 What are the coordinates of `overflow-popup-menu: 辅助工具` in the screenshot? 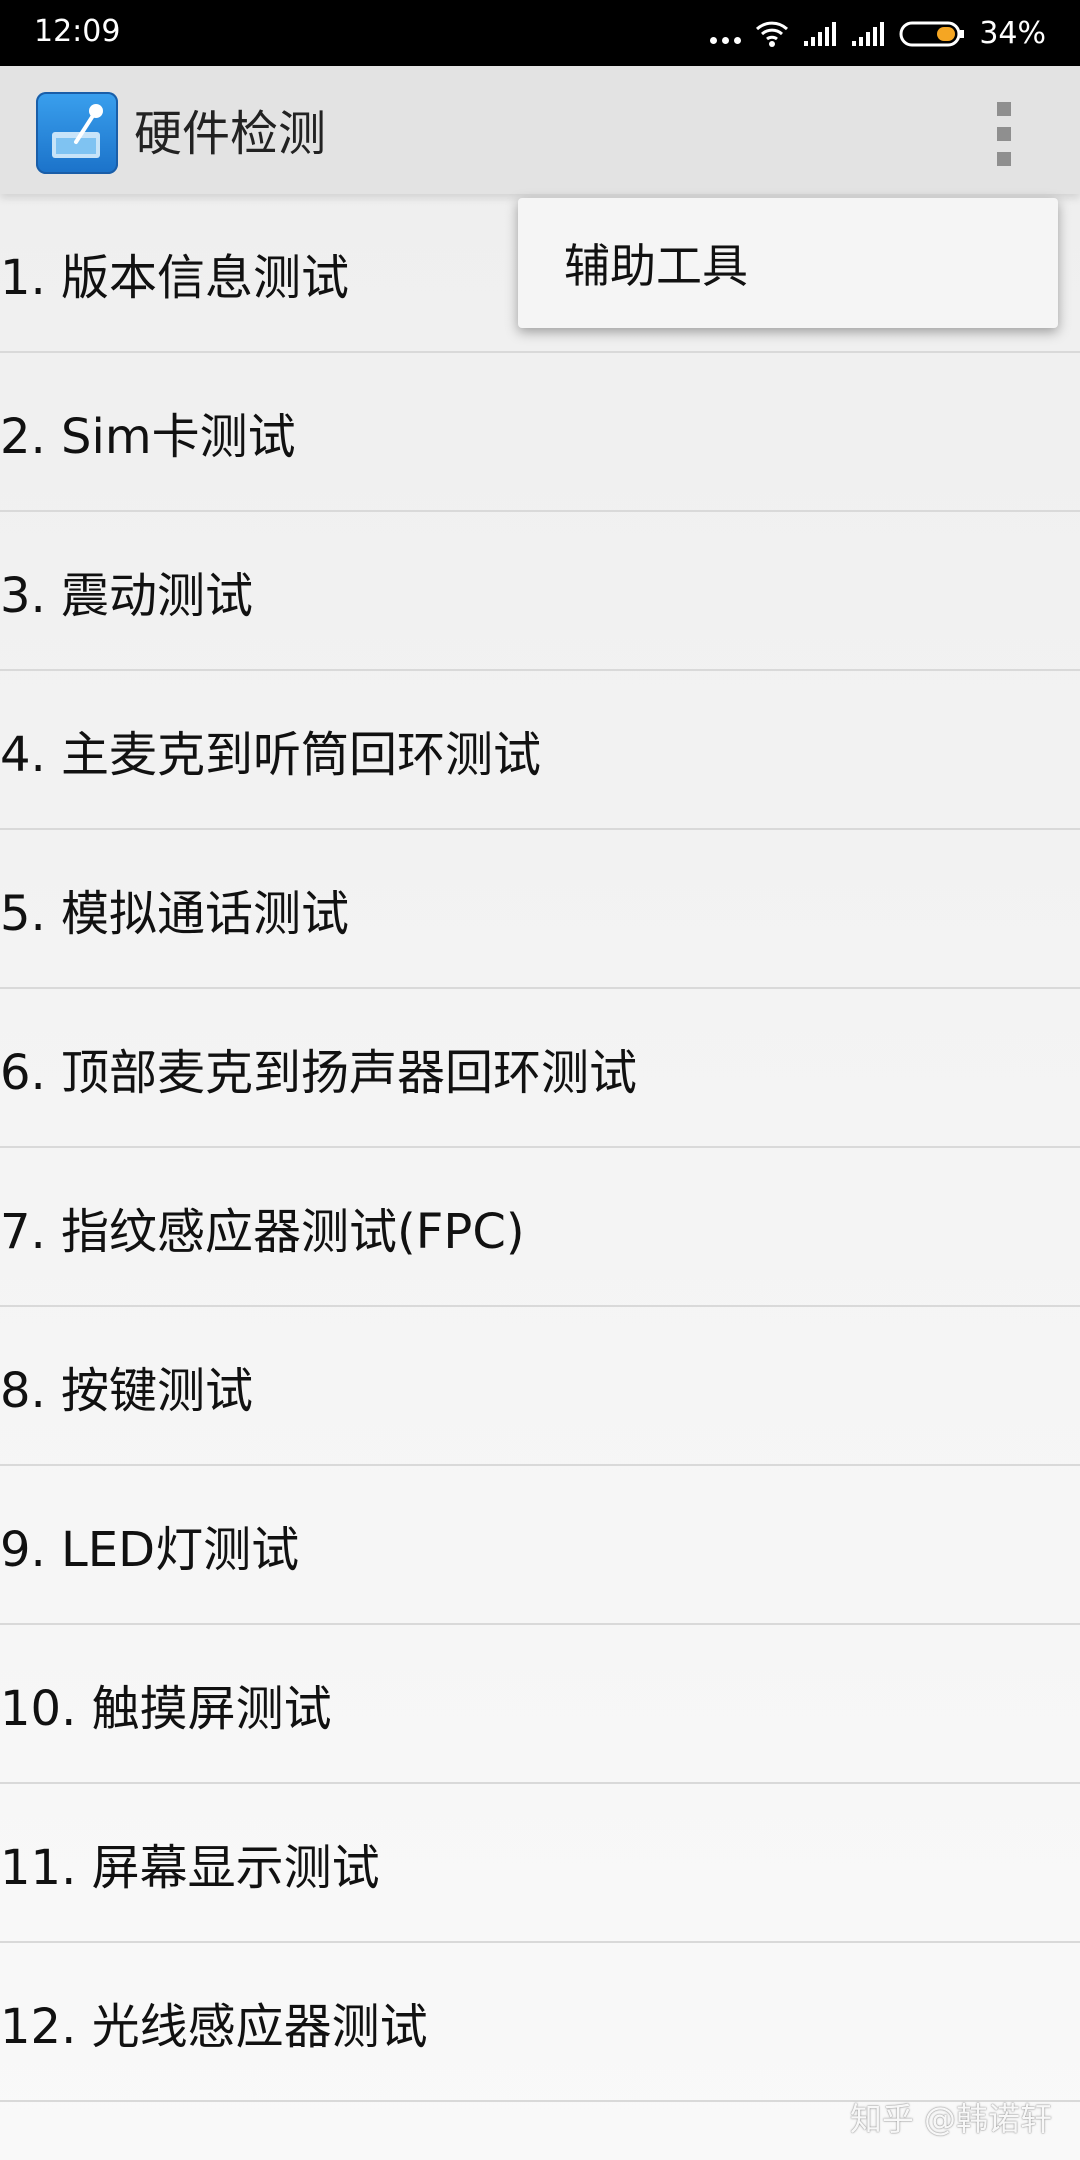 It's located at (788, 263).